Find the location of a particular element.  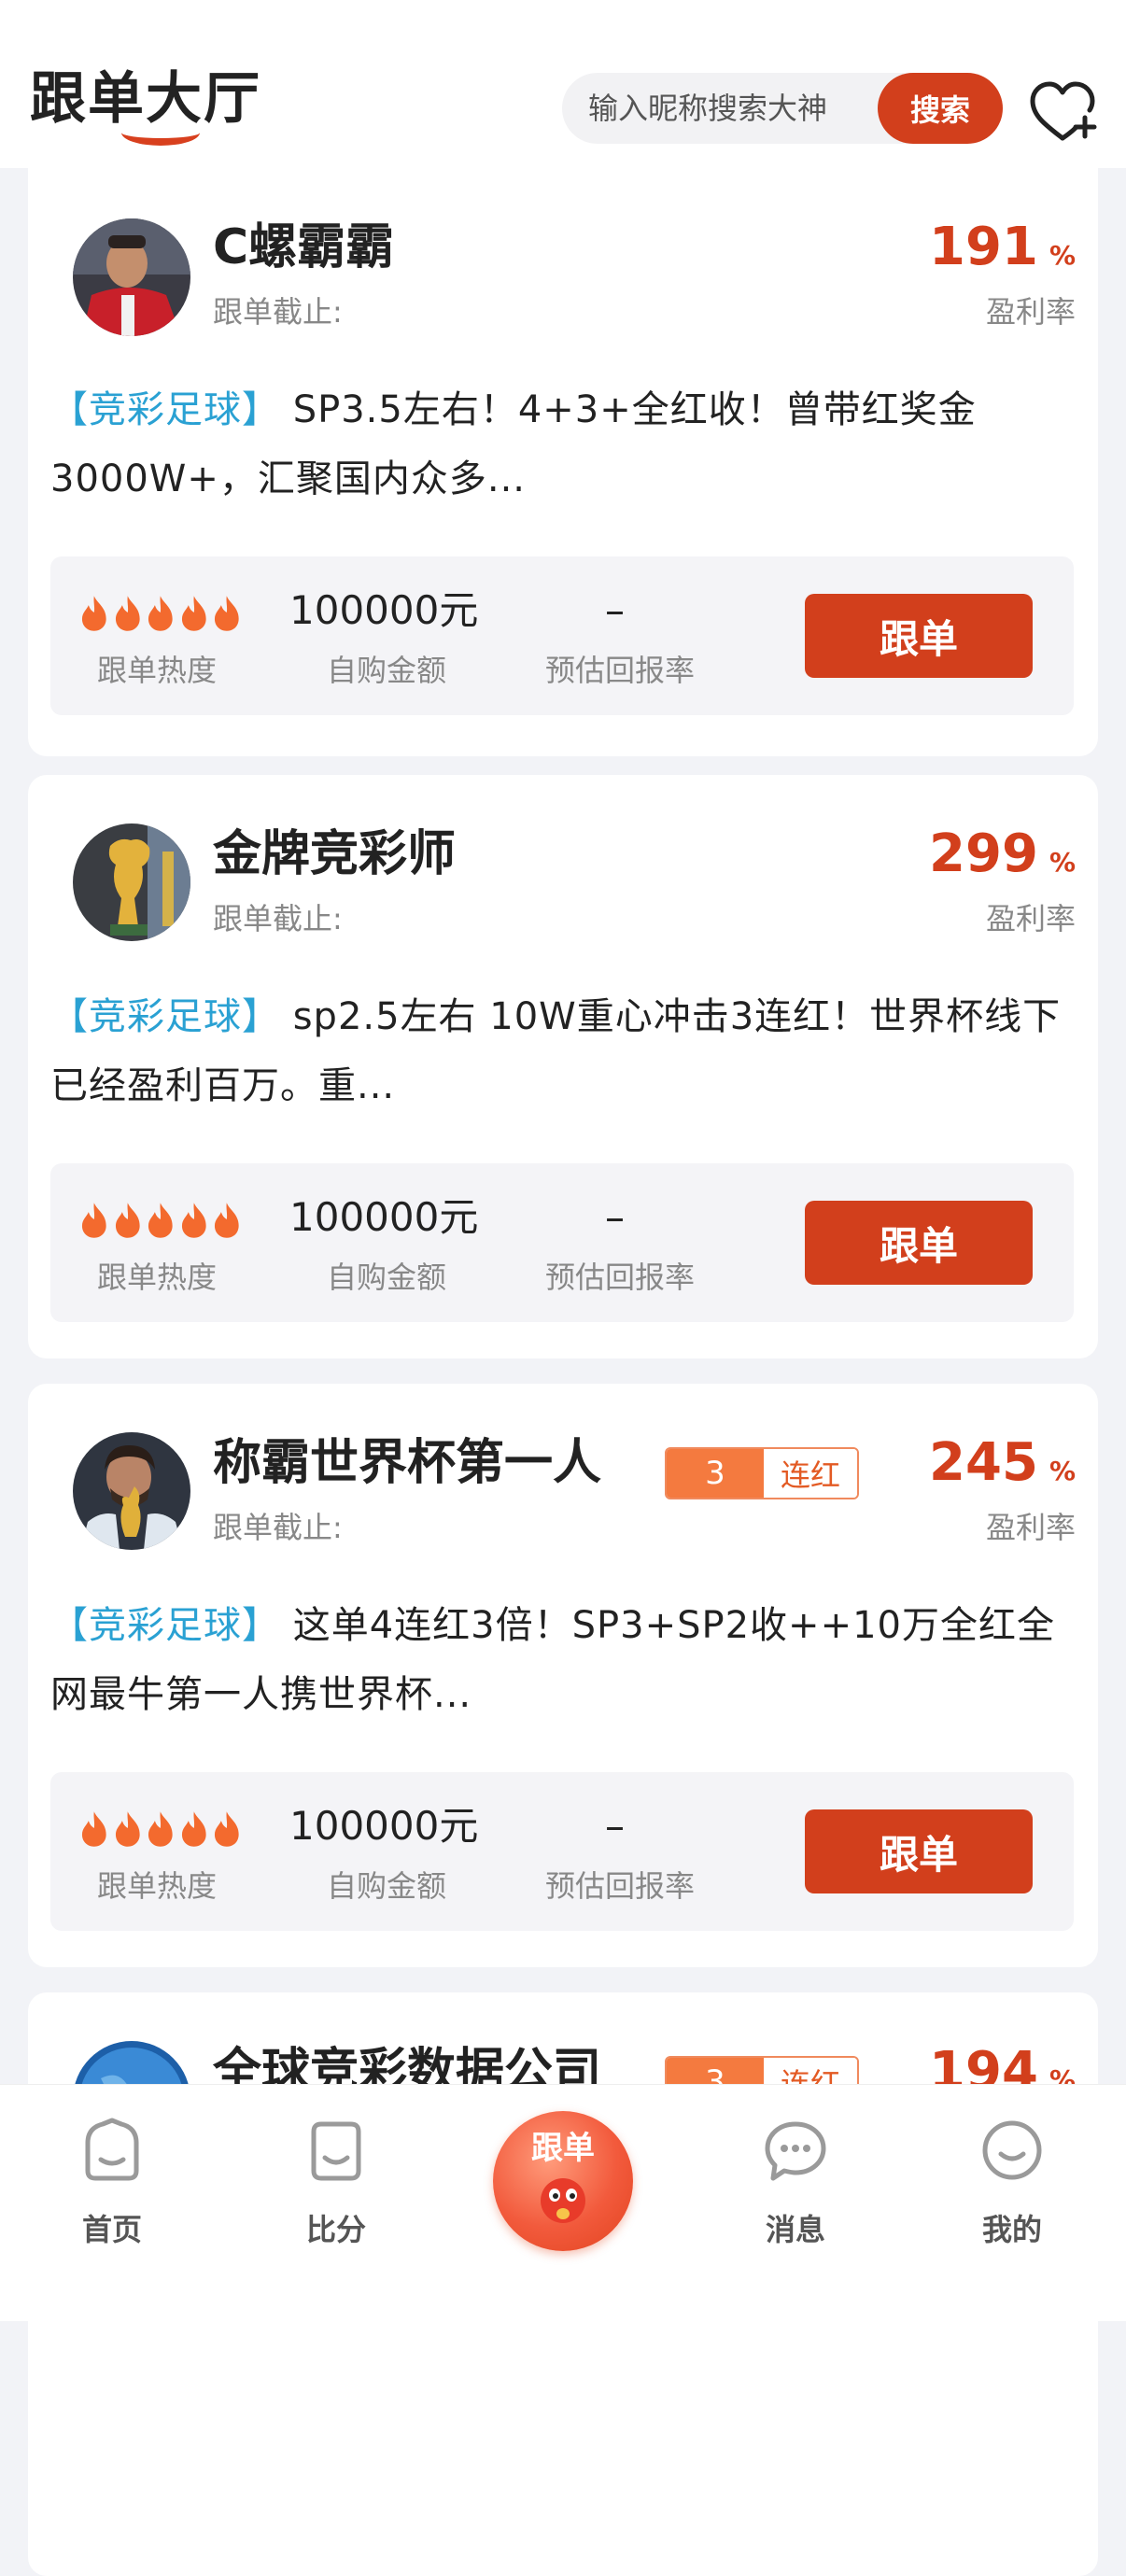

bottom-nav: 首页 比分 跟单 消息 我的 is located at coordinates (563, 2202).